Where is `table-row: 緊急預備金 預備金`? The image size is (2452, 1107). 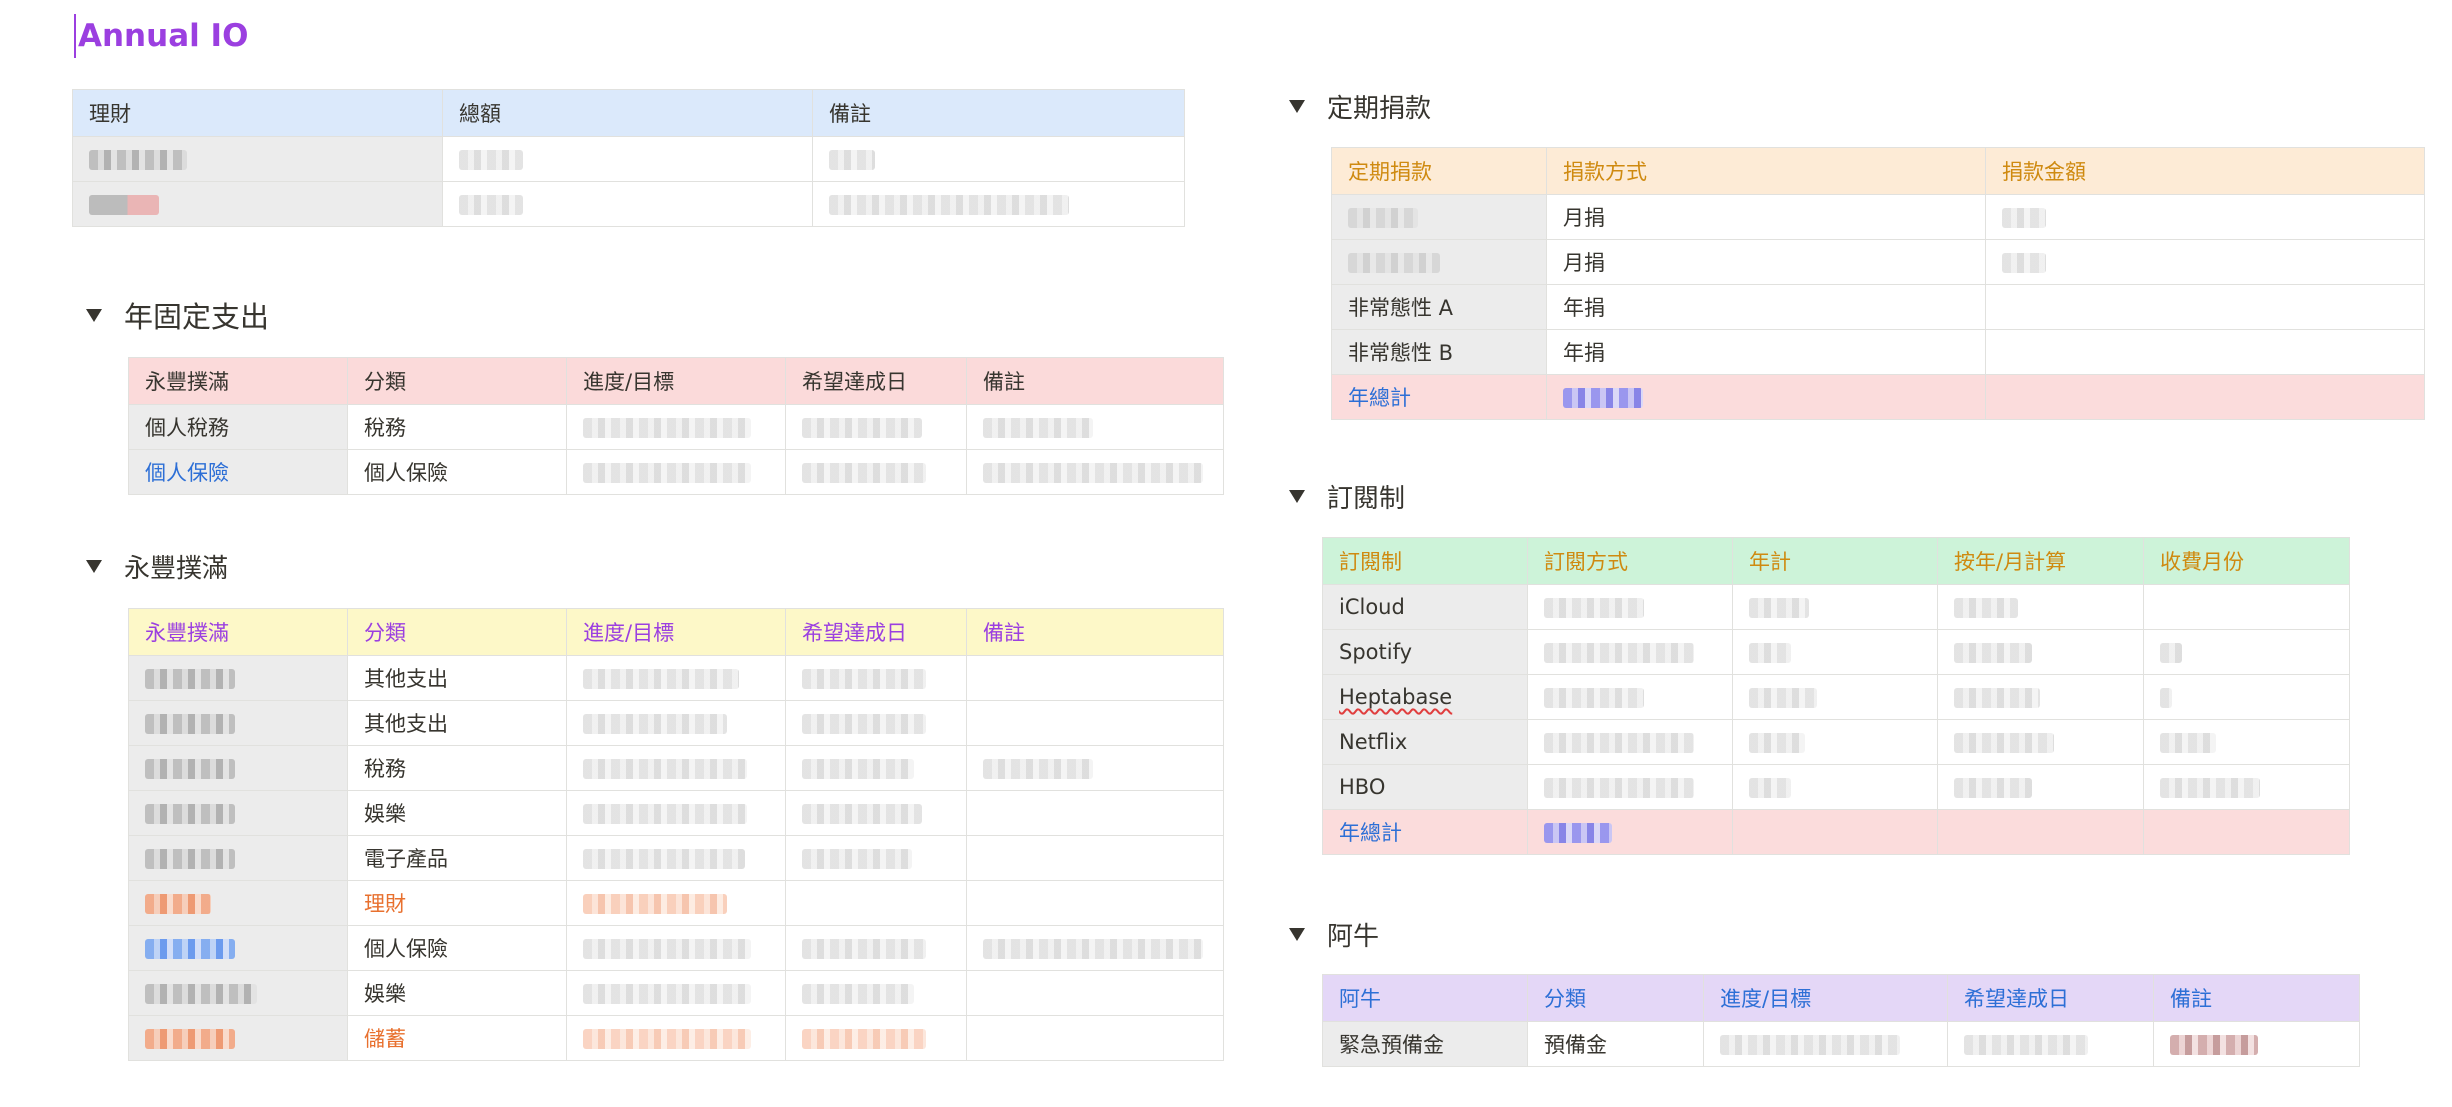
table-row: 緊急預備金 預備金 is located at coordinates (1841, 1044).